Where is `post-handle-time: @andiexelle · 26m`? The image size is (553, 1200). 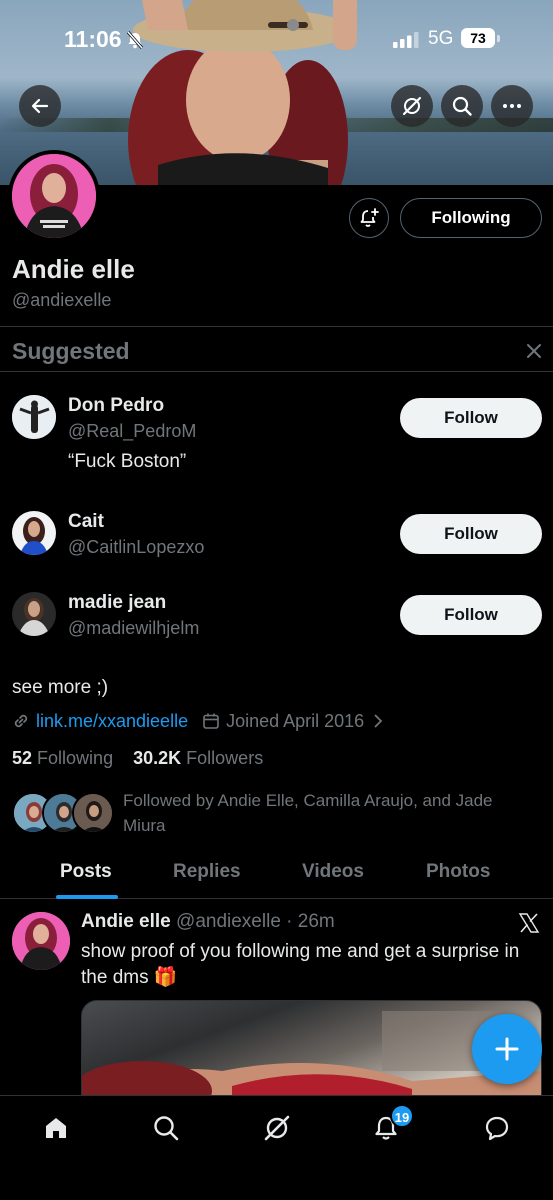 post-handle-time: @andiexelle · 26m is located at coordinates (255, 921).